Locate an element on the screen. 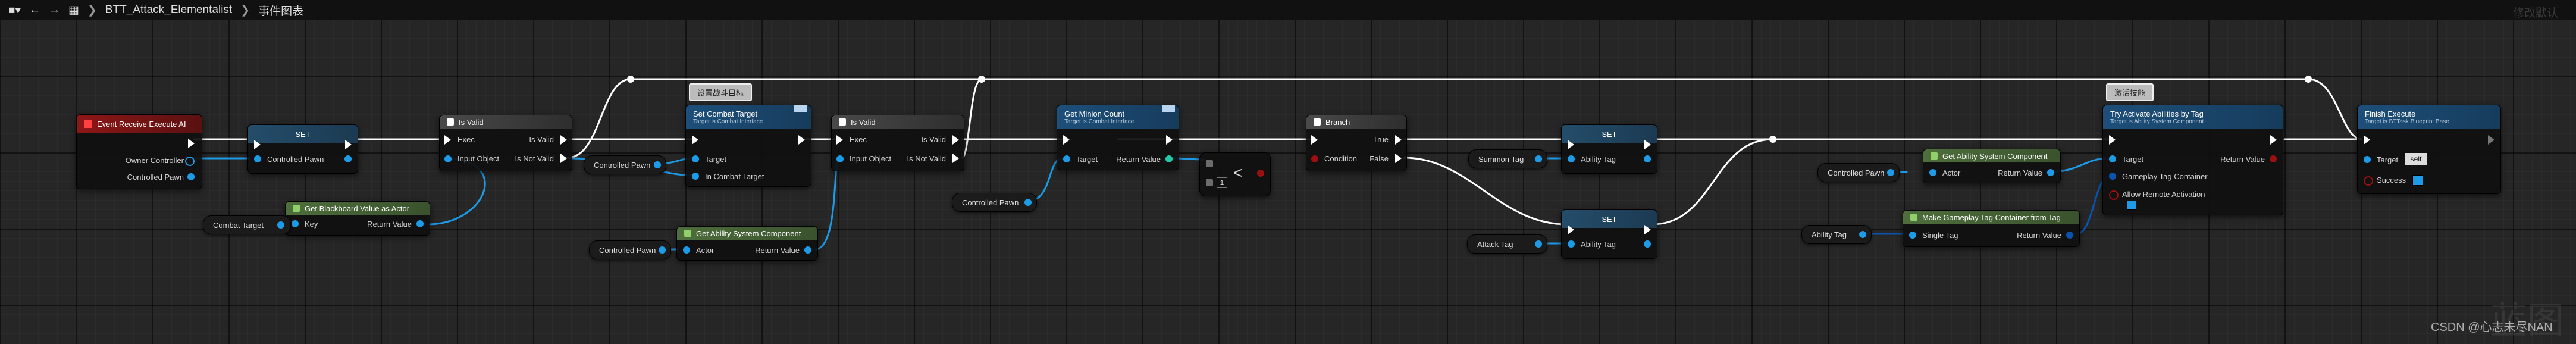  b-pin is located at coordinates (1209, 182).